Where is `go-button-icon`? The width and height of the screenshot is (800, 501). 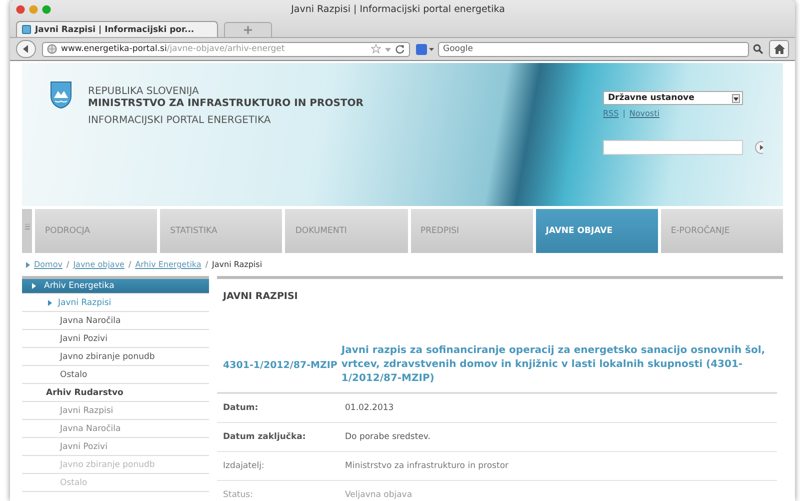
go-button-icon is located at coordinates (759, 147).